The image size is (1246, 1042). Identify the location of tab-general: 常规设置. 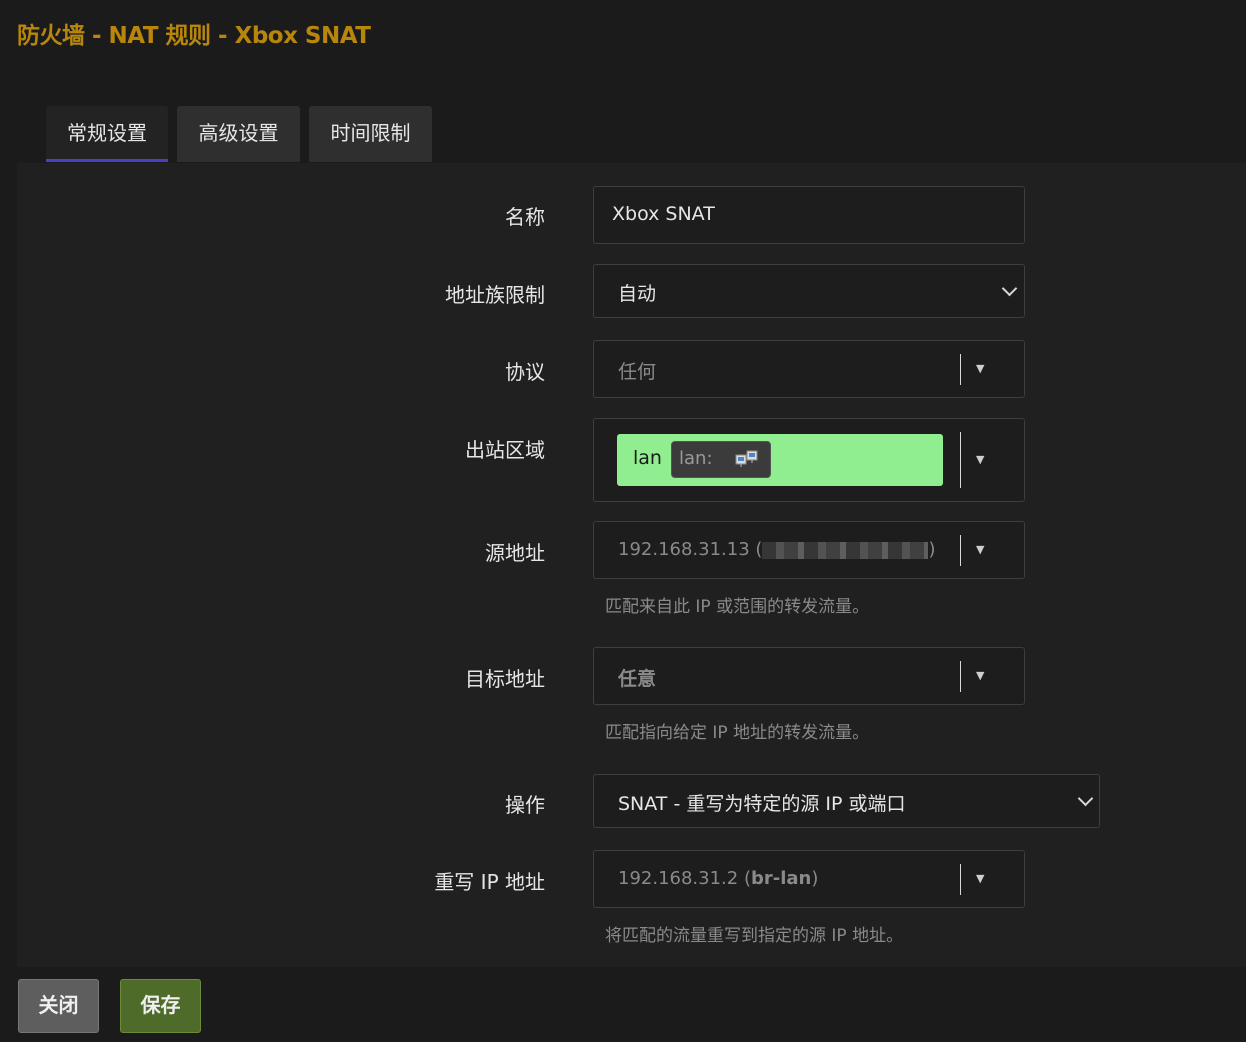
(107, 134).